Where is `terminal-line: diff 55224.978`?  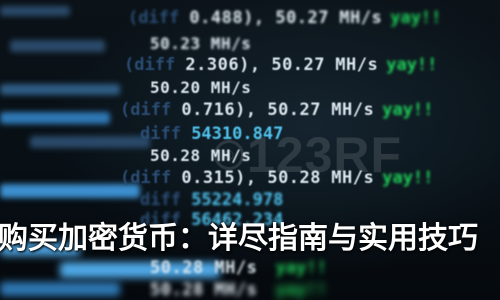 terminal-line: diff 55224.978 is located at coordinates (211, 200).